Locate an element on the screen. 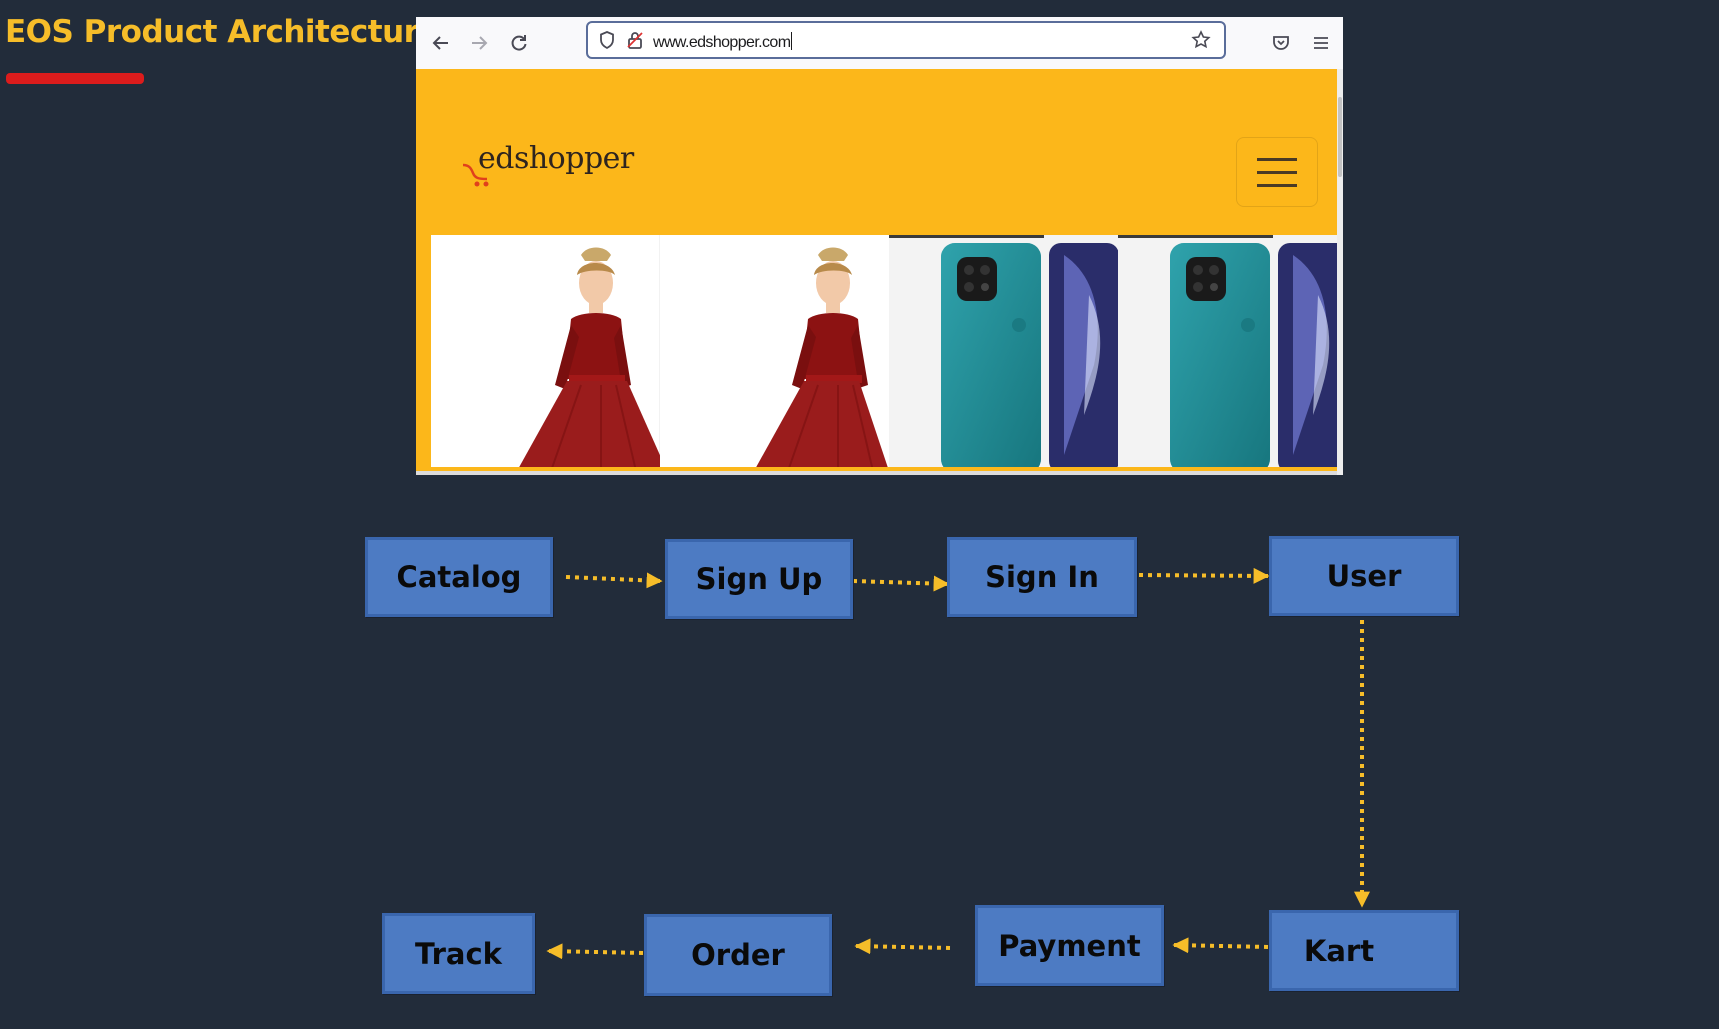 The height and width of the screenshot is (1029, 1719). node-payment: Payment is located at coordinates (1069, 945).